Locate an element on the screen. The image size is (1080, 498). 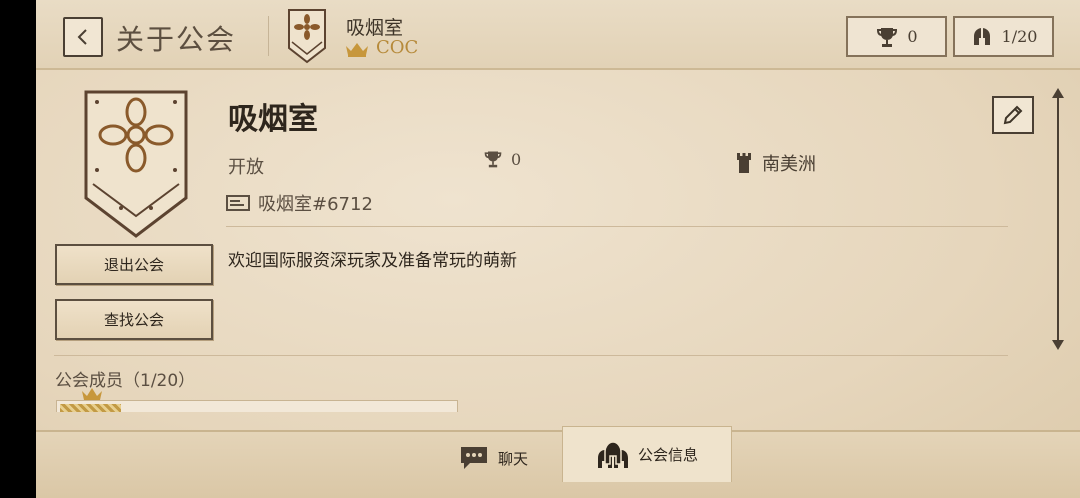
guild-region: 南美洲 is located at coordinates (776, 163).